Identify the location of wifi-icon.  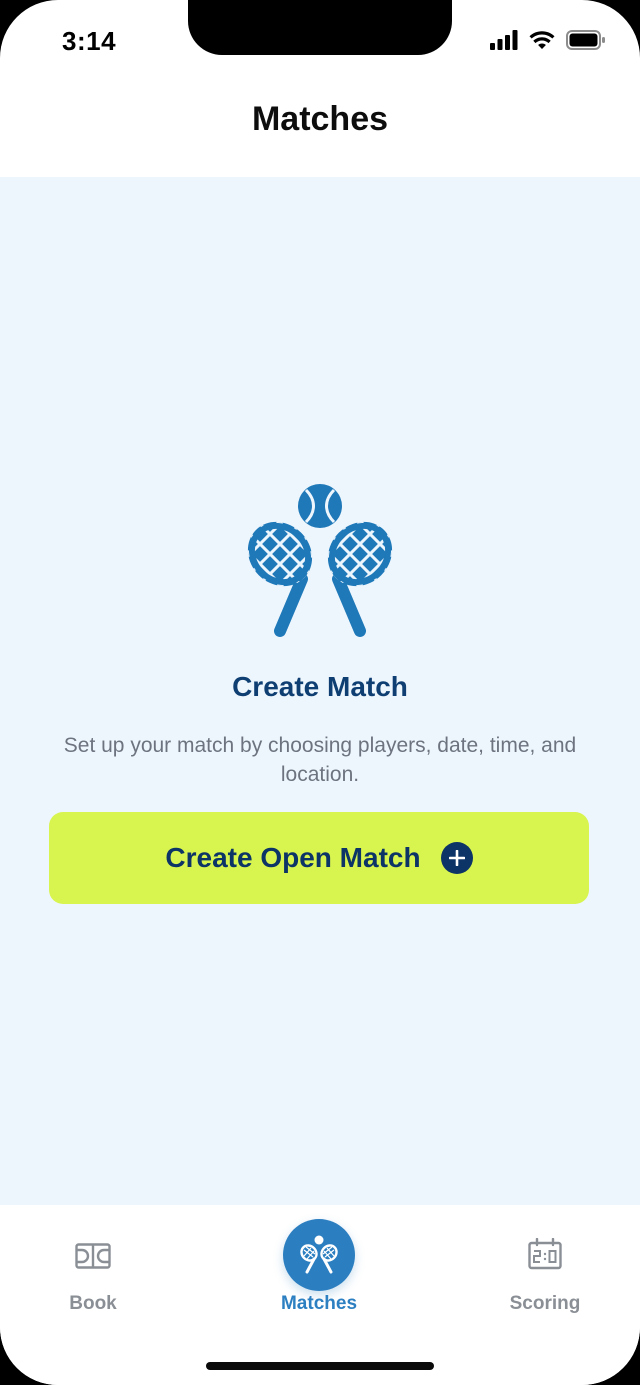
(542, 39).